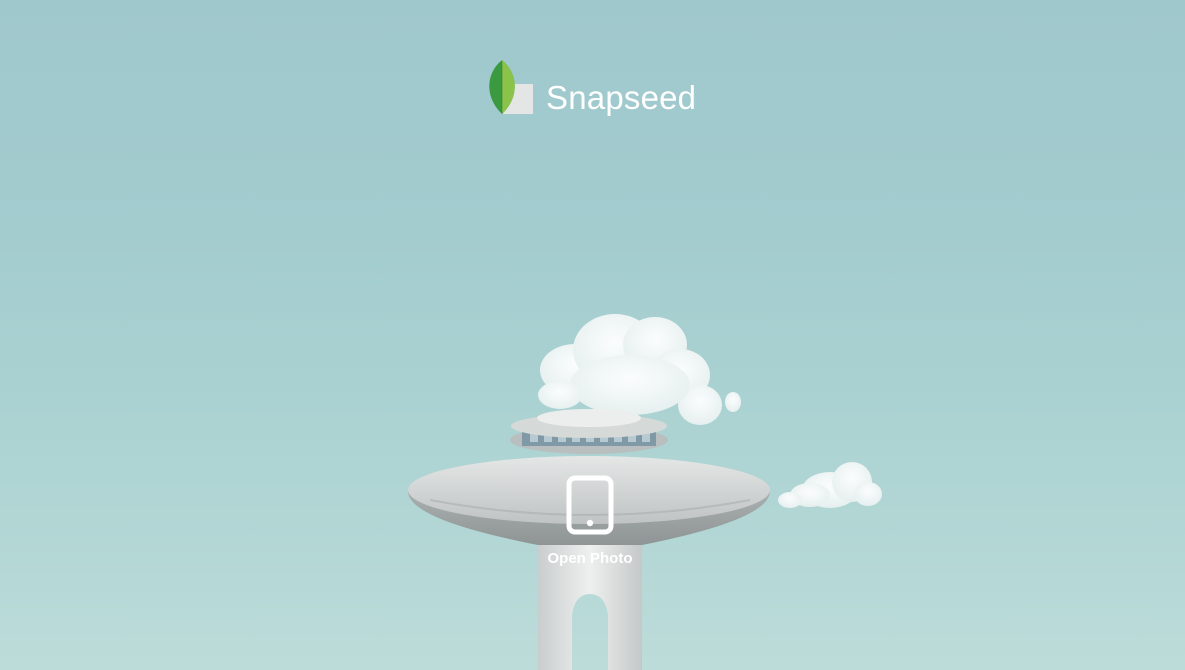 This screenshot has width=1185, height=670. Describe the element at coordinates (590, 558) in the screenshot. I see `open-photo-label: Open Photo` at that location.